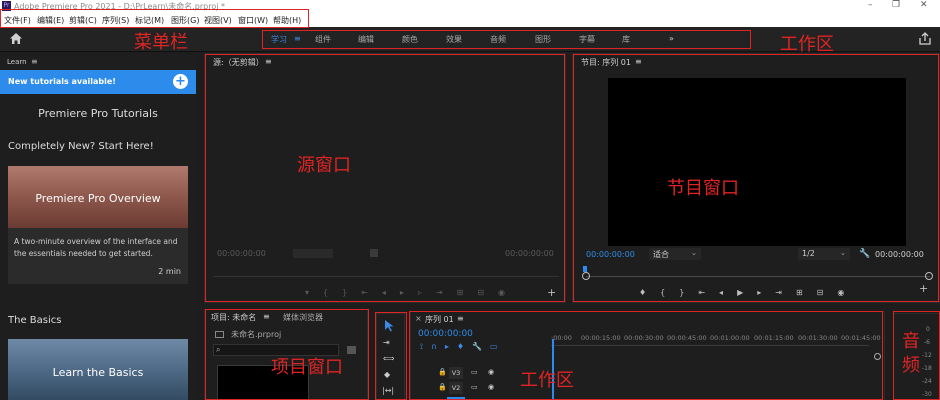  Describe the element at coordinates (149, 20) in the screenshot. I see `menu-marker: 标记(M)` at that location.